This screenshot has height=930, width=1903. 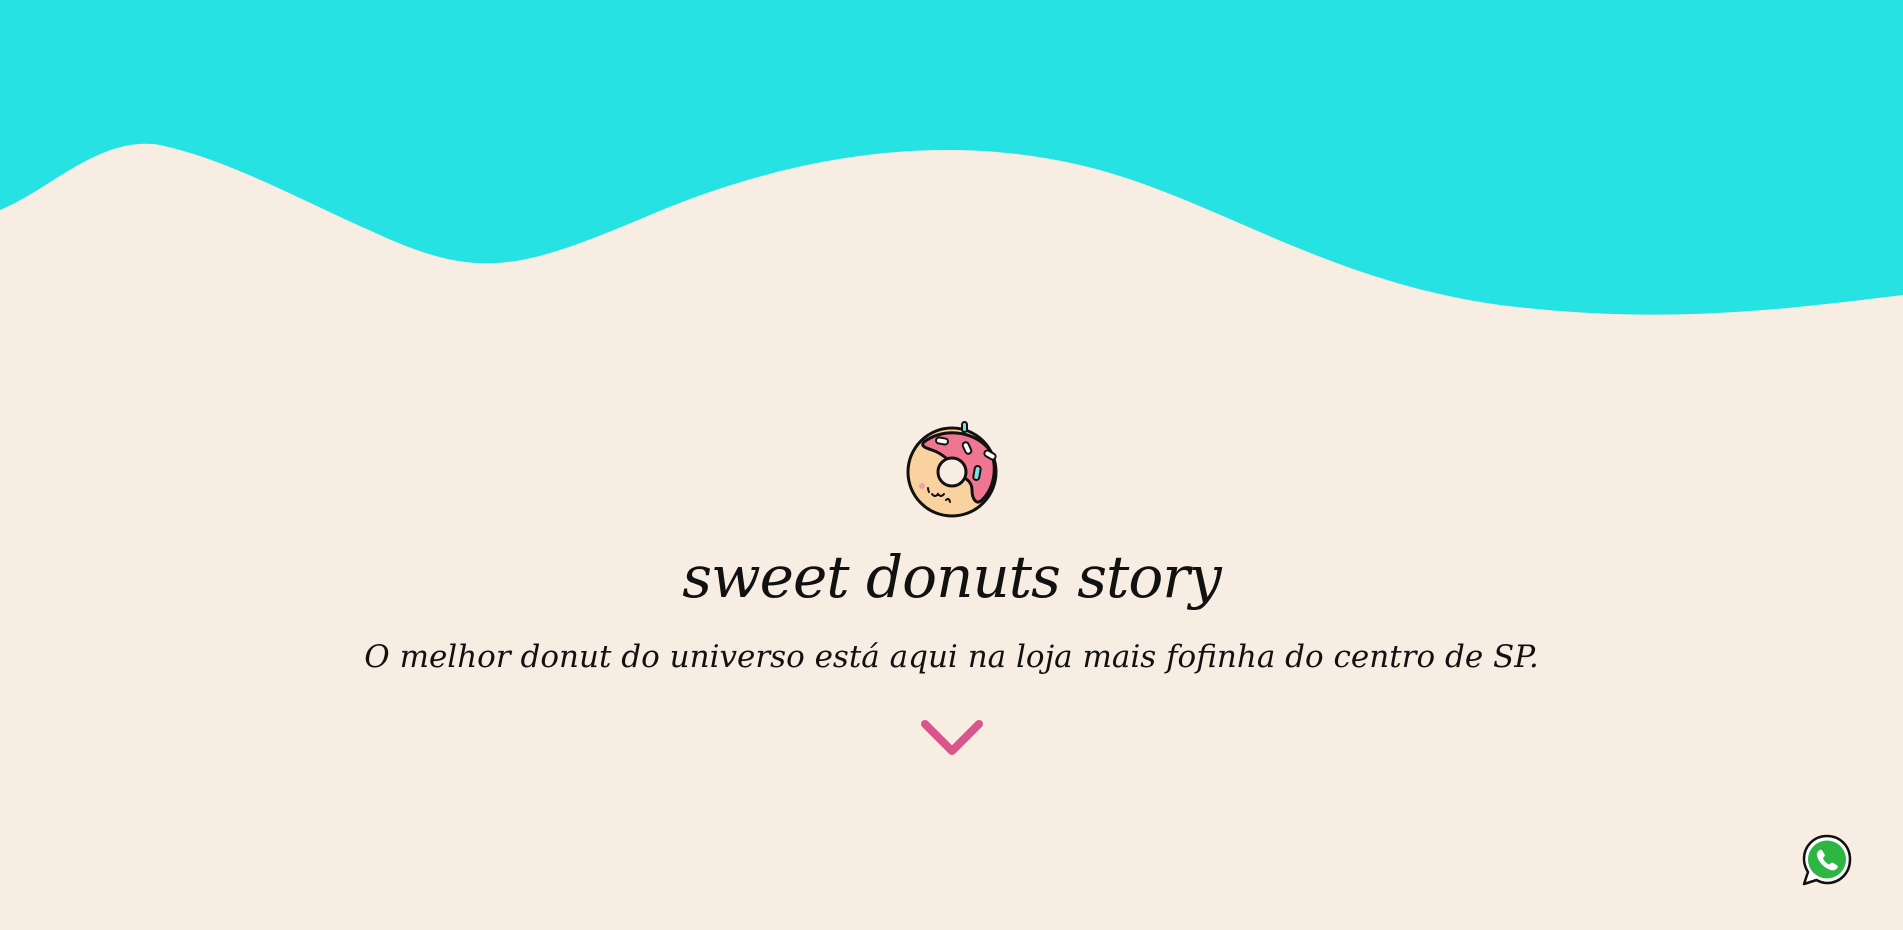 I want to click on chevron-down-icon, so click(x=951, y=738).